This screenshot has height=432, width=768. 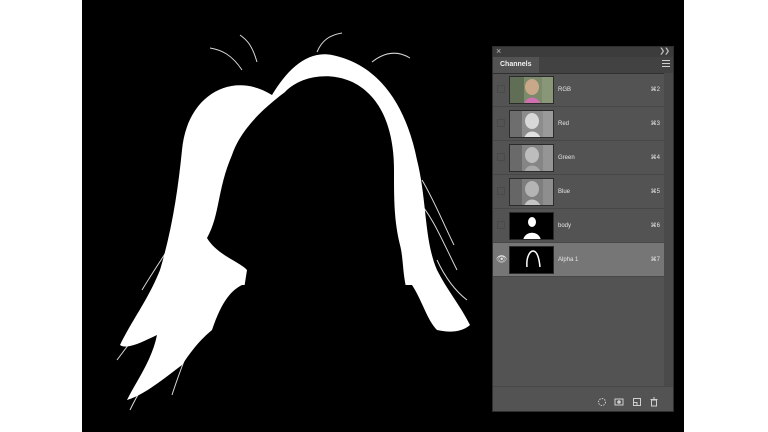 I want to click on panel-title-bar: × ❯❯, so click(x=583, y=51).